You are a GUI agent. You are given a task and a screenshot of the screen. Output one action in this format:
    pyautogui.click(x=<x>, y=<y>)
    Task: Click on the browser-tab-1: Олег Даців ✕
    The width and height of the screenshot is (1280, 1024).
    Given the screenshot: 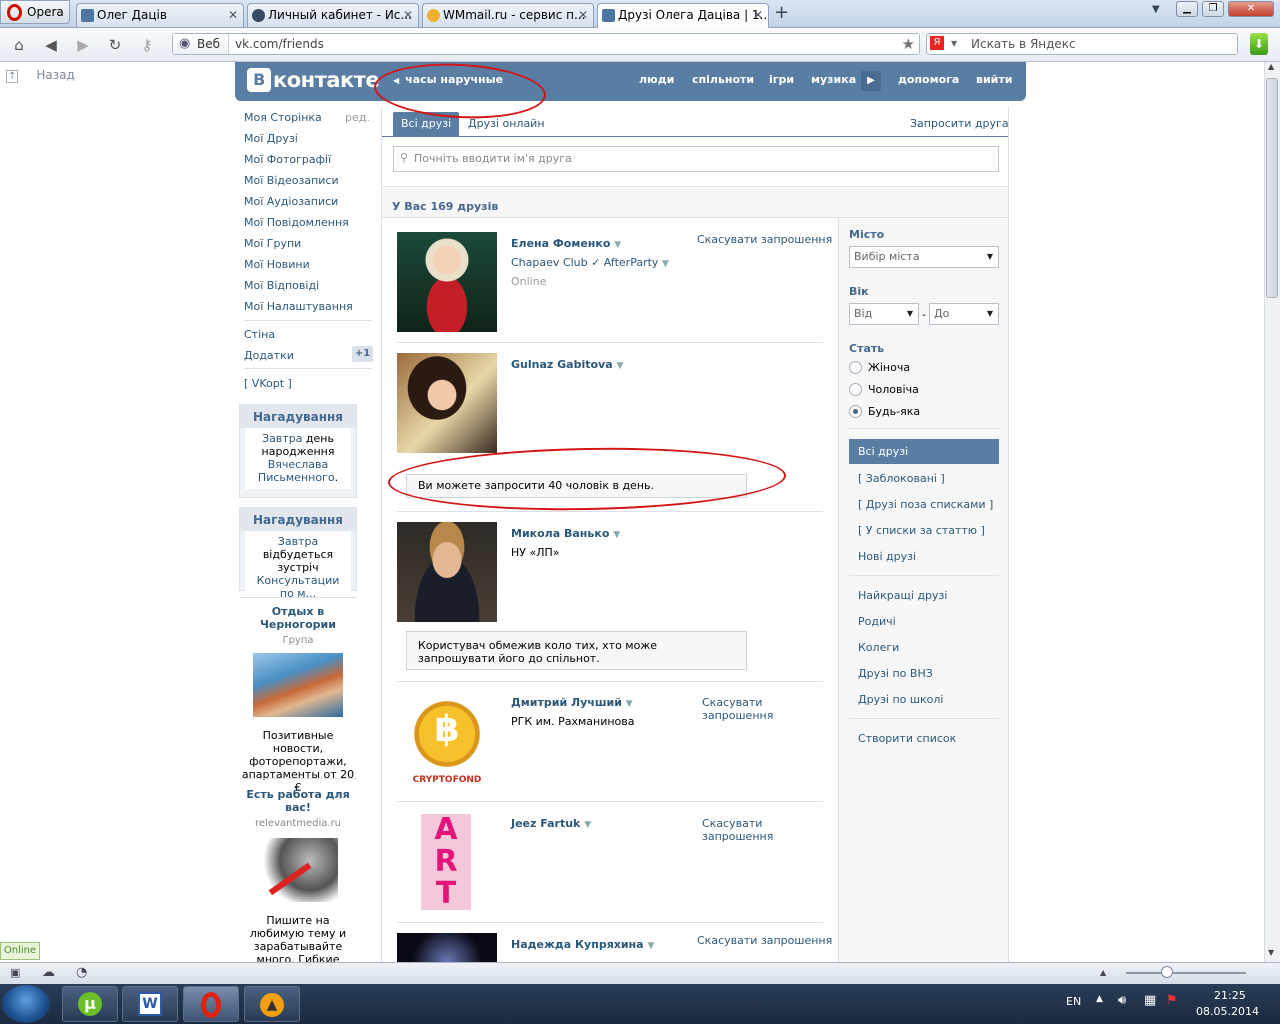 What is the action you would take?
    pyautogui.click(x=160, y=15)
    